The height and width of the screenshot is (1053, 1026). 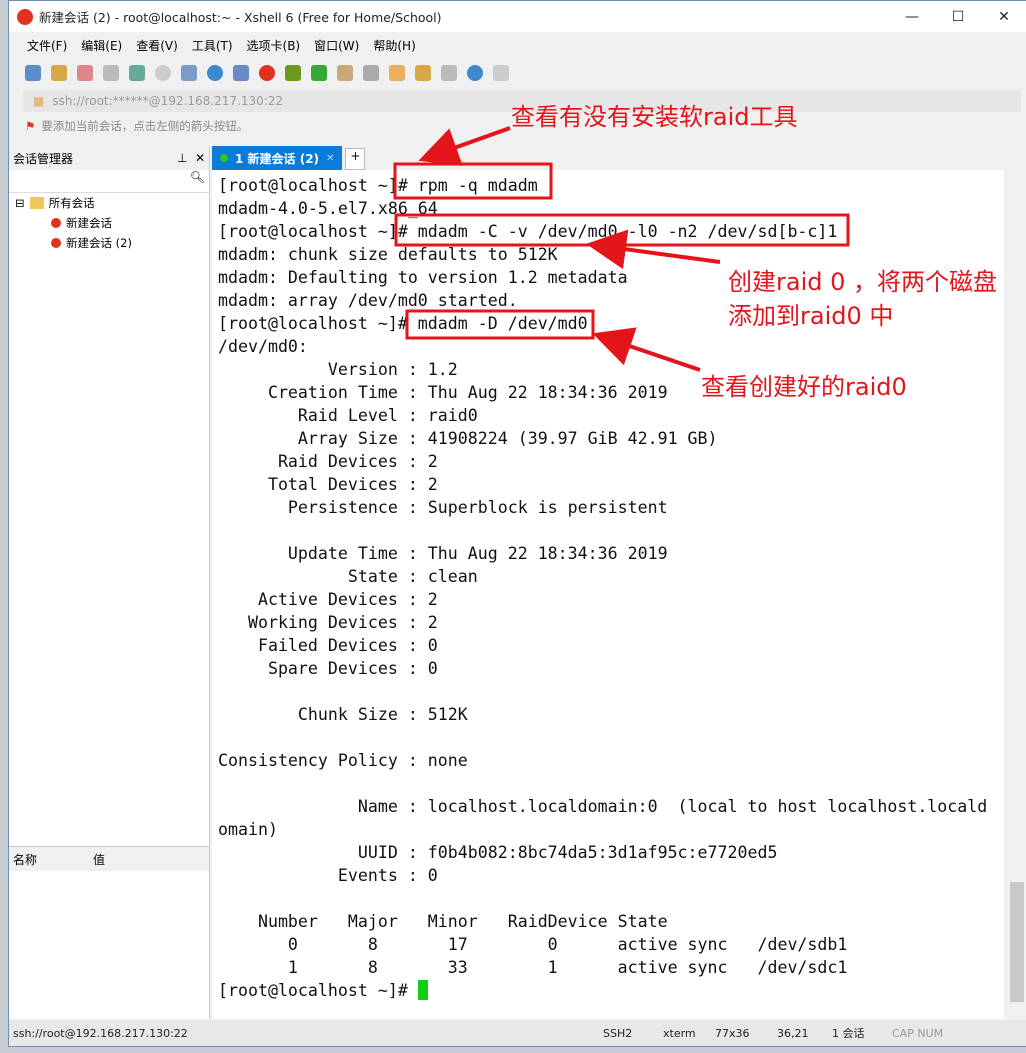 What do you see at coordinates (804, 387) in the screenshot?
I see `annotation-view-raid: 查看创建好的raid0` at bounding box center [804, 387].